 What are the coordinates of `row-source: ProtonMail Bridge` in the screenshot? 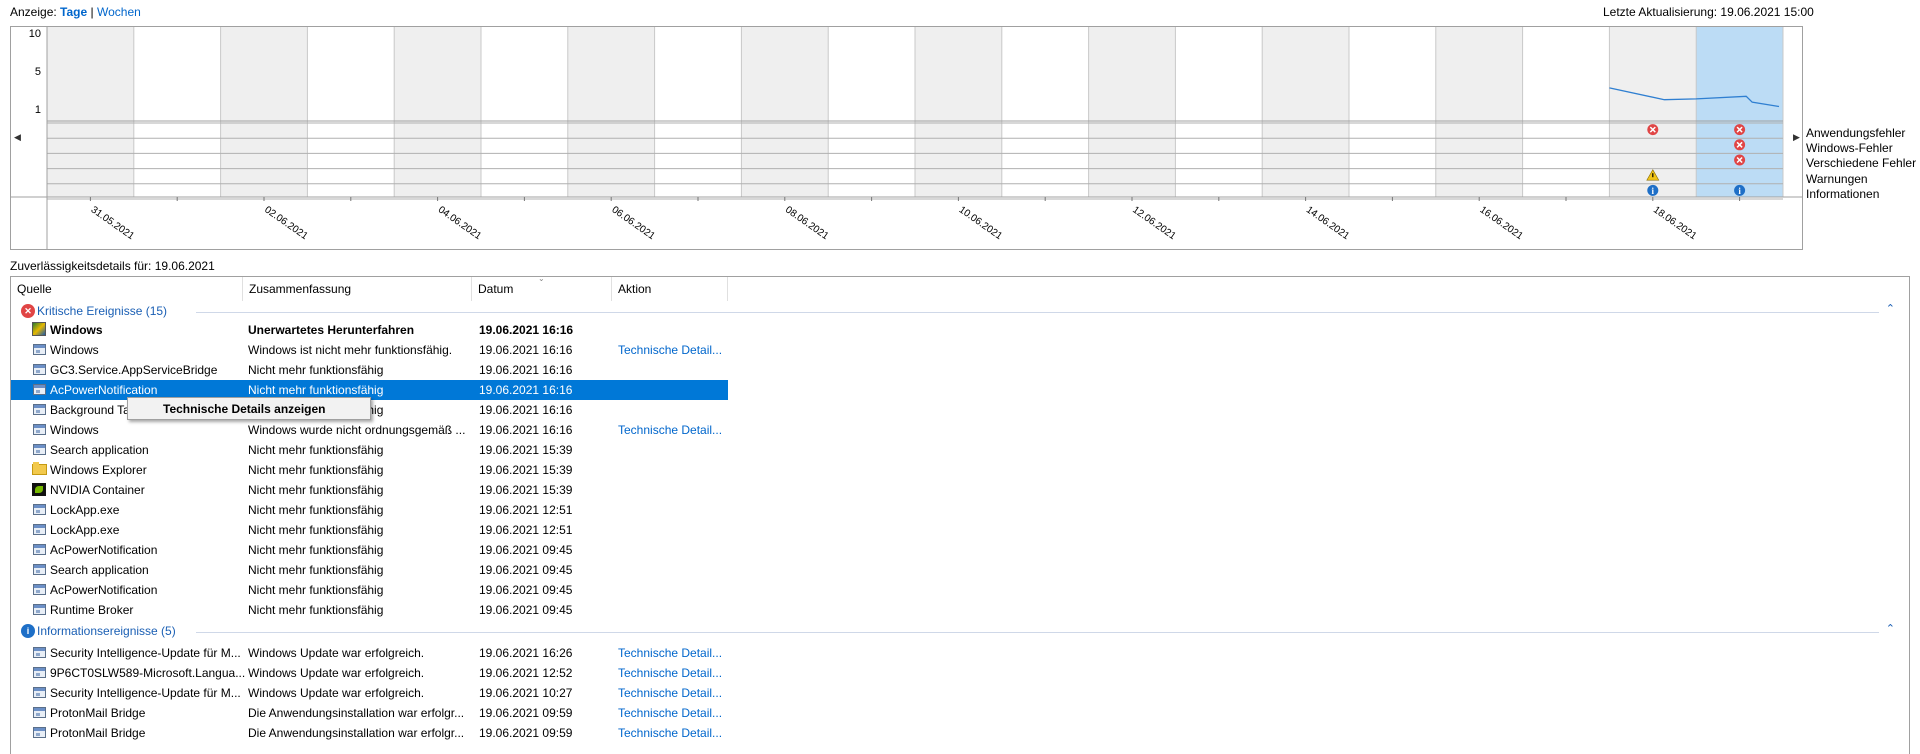 It's located at (98, 713).